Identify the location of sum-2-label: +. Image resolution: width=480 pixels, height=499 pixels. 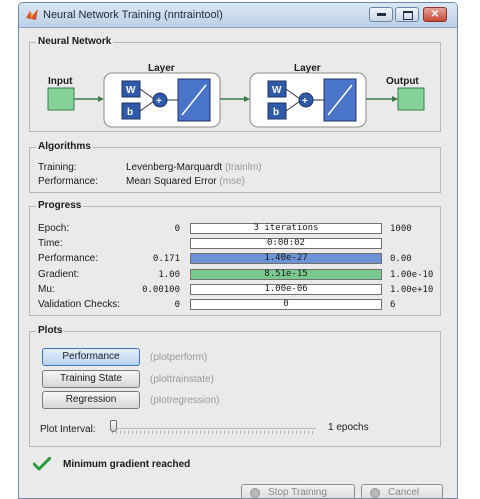
(305, 101).